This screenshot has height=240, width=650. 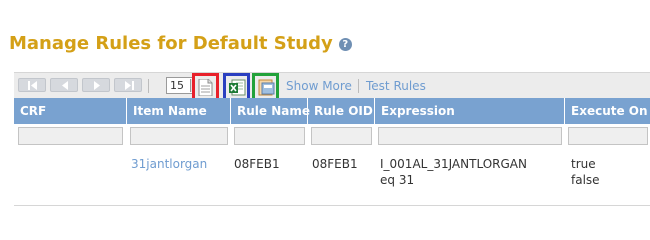 What do you see at coordinates (64, 85) in the screenshot?
I see `previous-page-icon` at bounding box center [64, 85].